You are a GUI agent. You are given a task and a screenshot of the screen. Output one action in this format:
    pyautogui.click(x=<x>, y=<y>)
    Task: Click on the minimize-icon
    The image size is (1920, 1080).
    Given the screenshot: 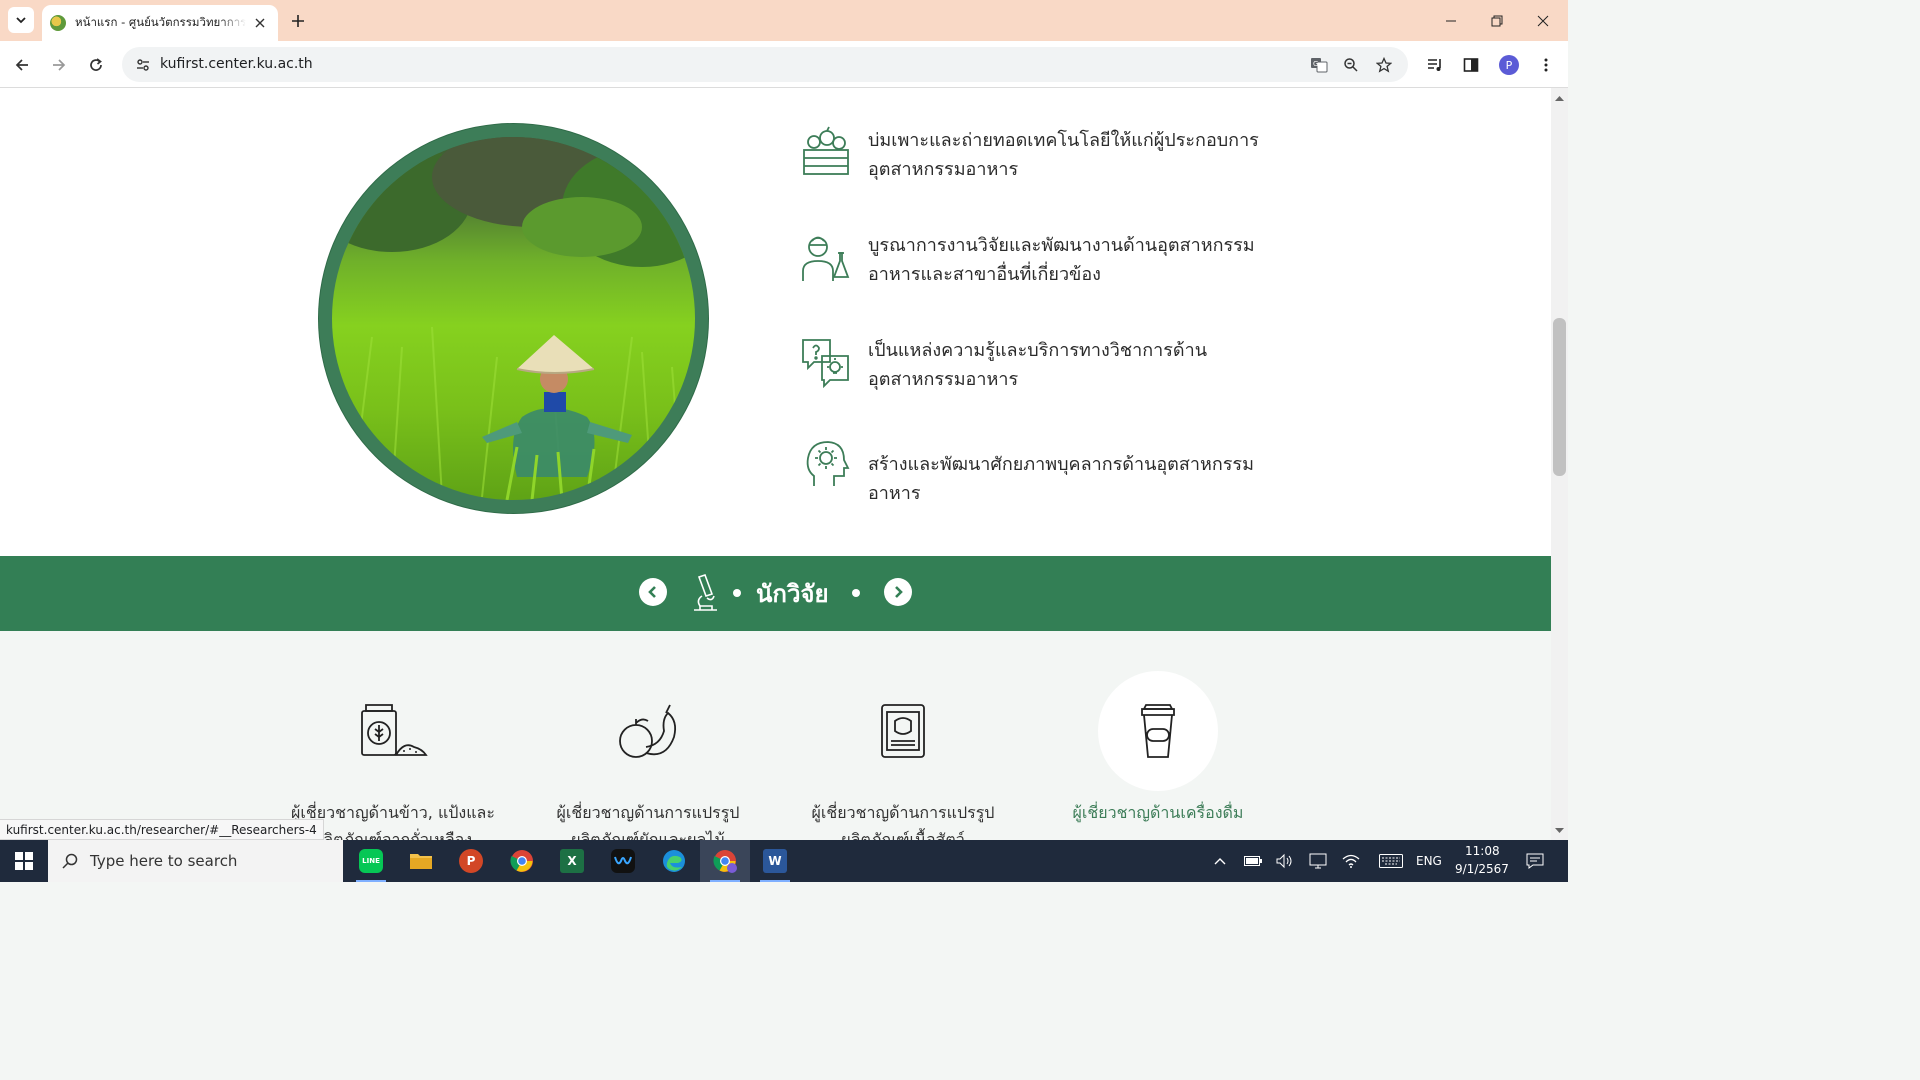 What is the action you would take?
    pyautogui.click(x=1451, y=20)
    